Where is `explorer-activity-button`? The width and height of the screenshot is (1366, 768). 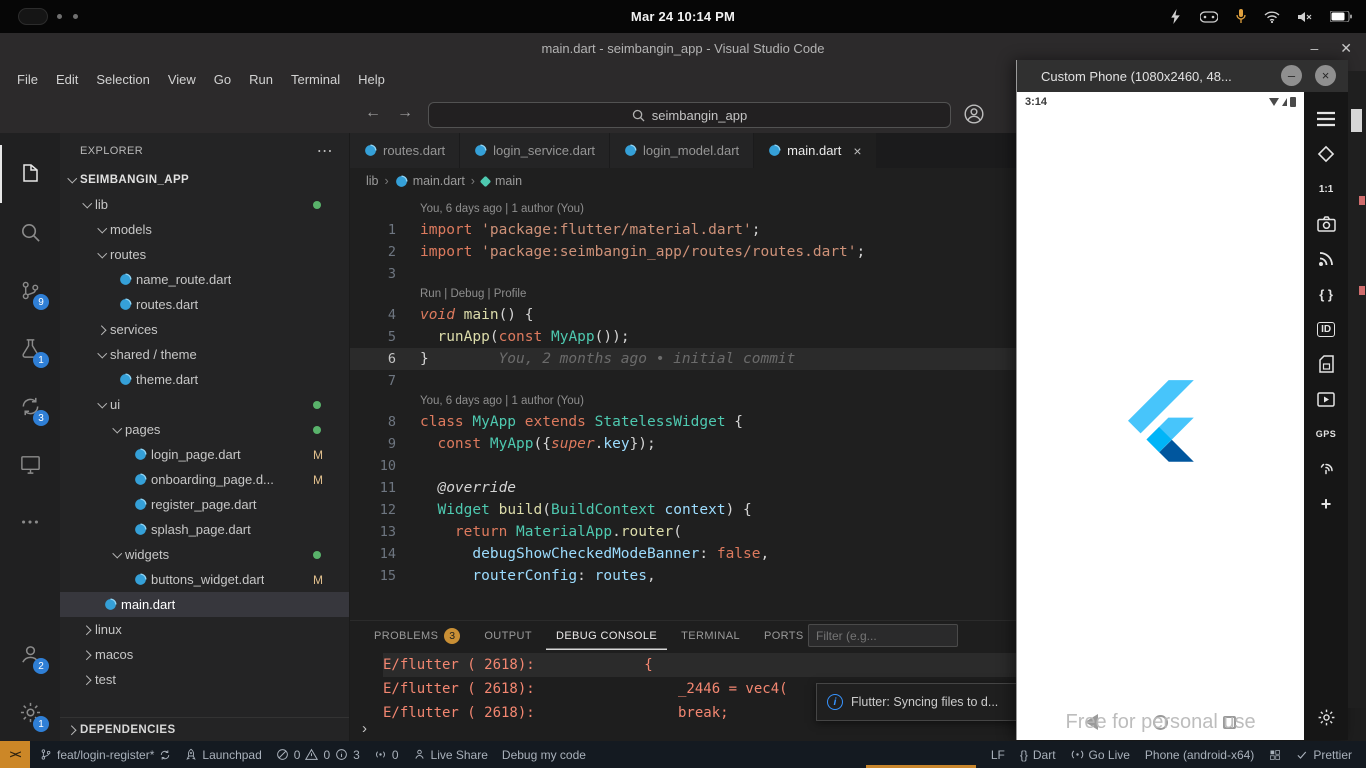 explorer-activity-button is located at coordinates (30, 174).